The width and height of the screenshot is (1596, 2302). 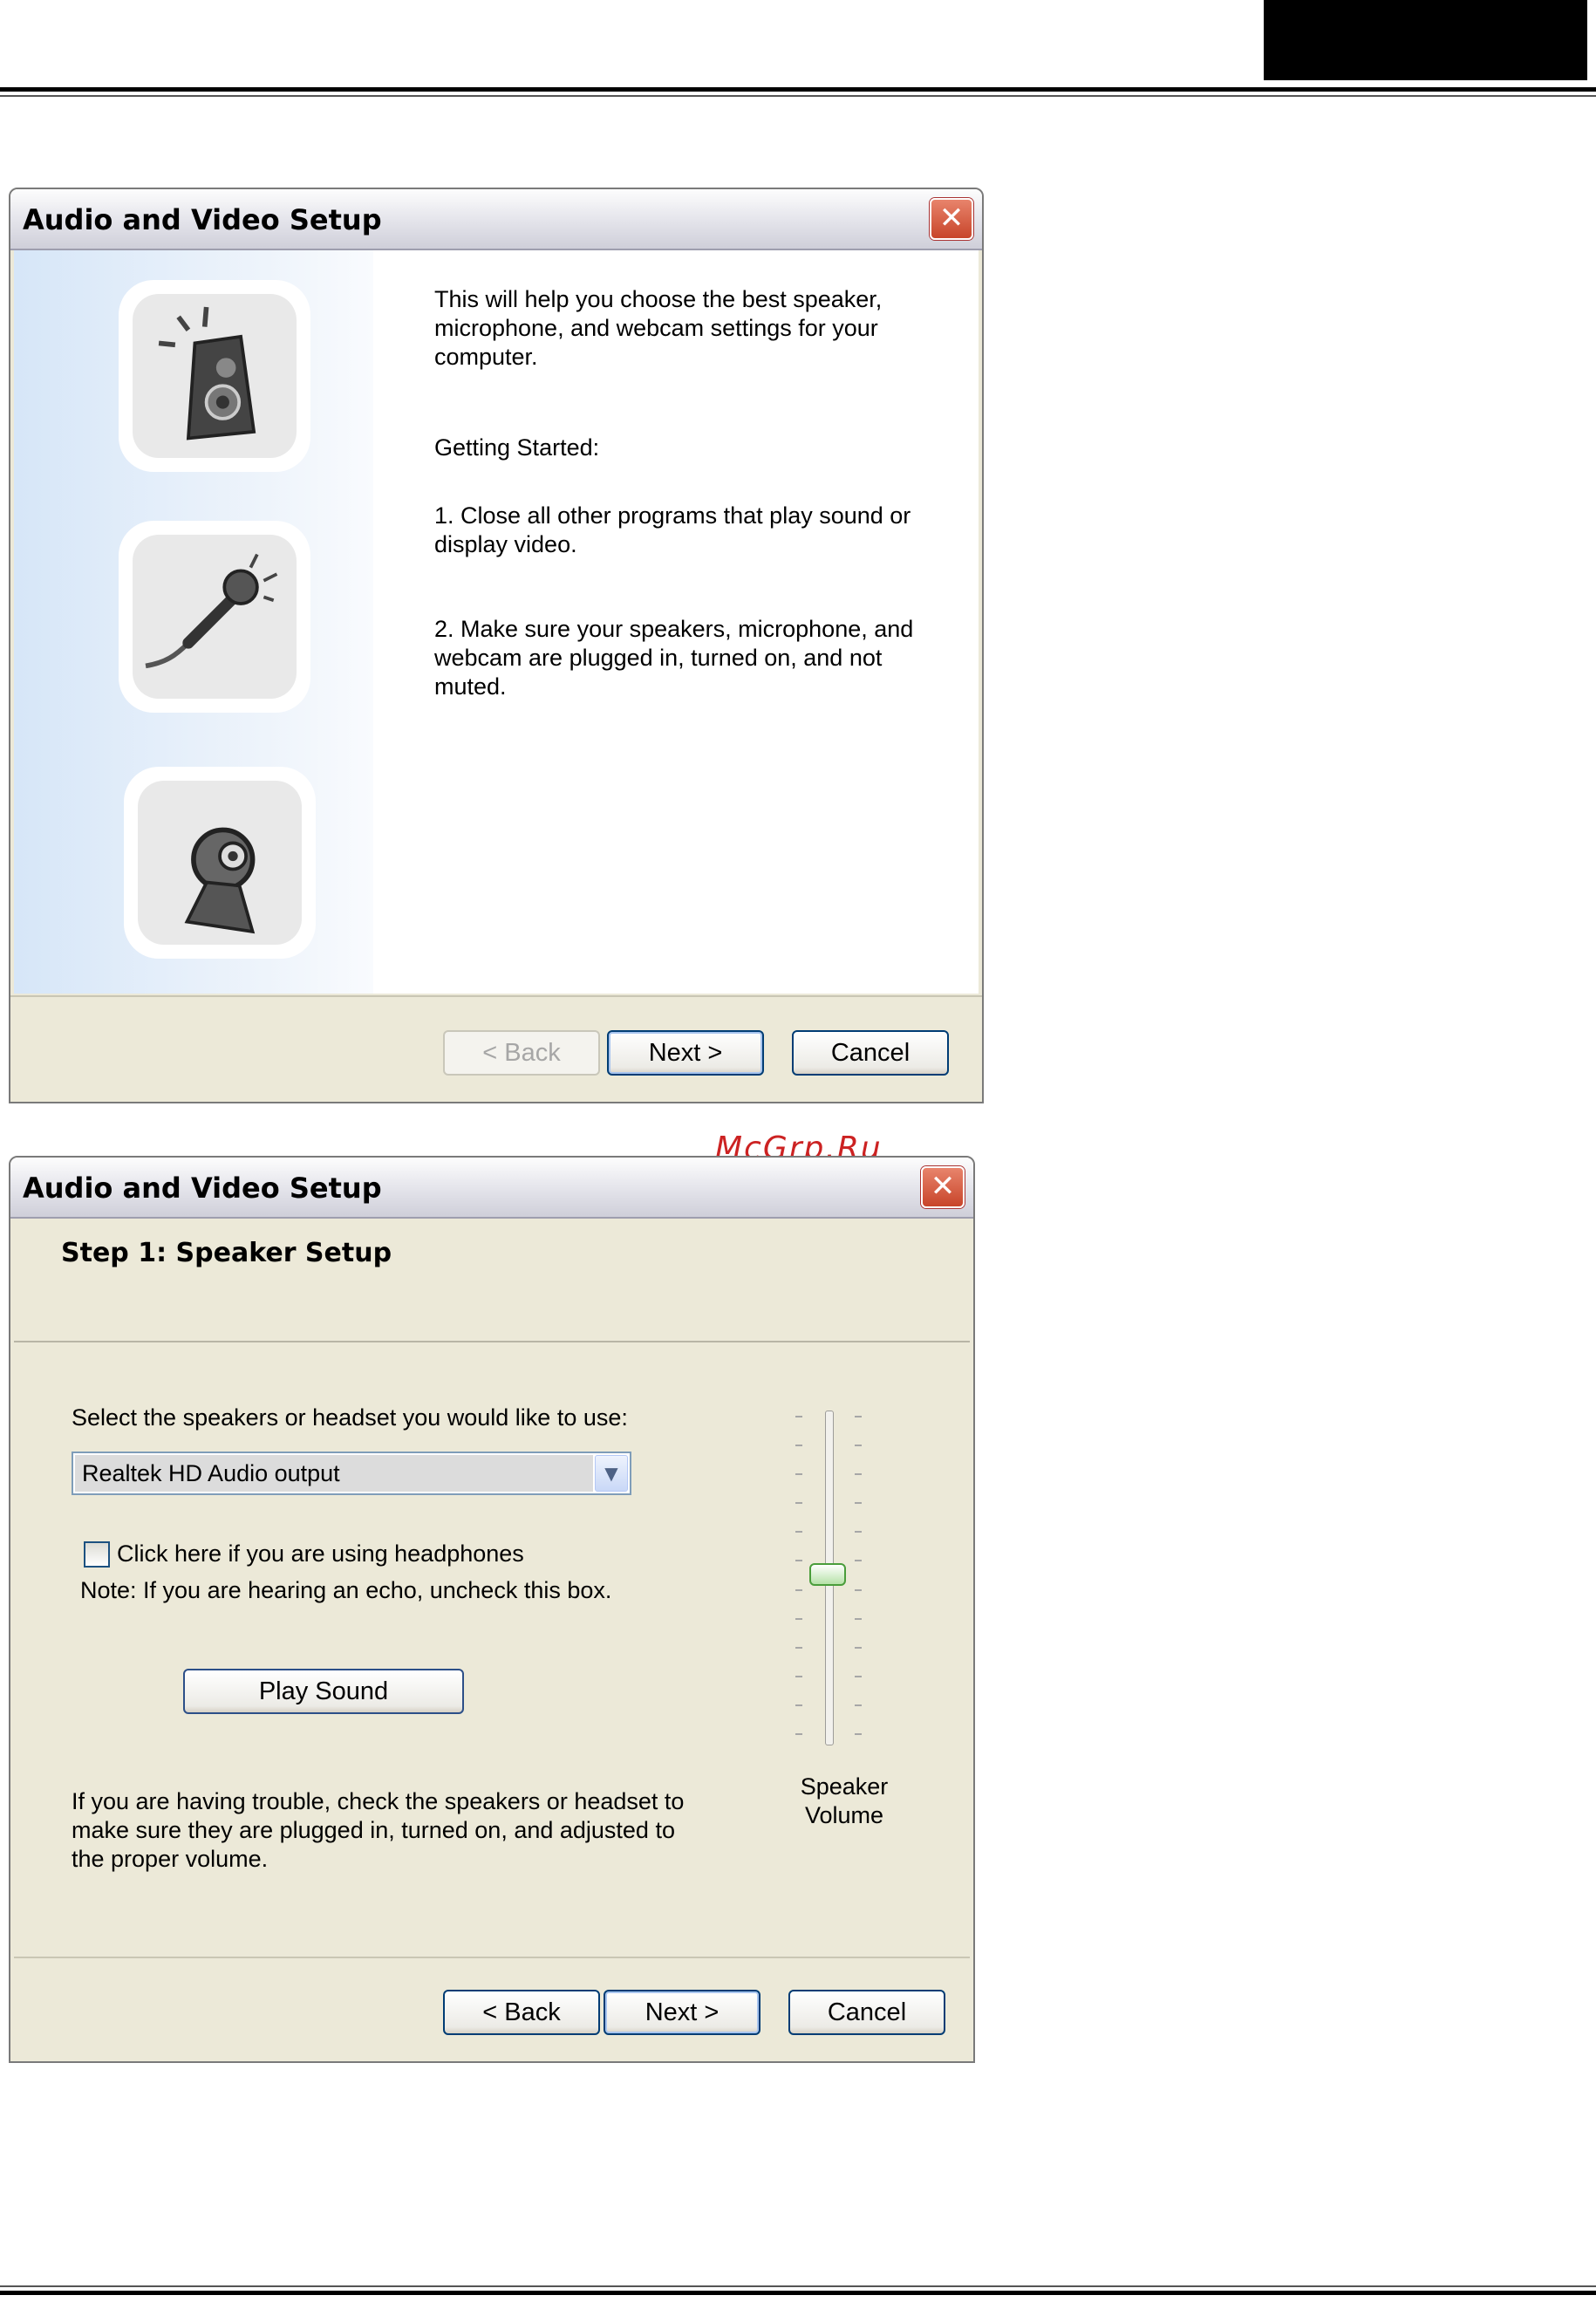 I want to click on headphones-checkbox-label: Click here if you are using headphones, so click(x=321, y=1554).